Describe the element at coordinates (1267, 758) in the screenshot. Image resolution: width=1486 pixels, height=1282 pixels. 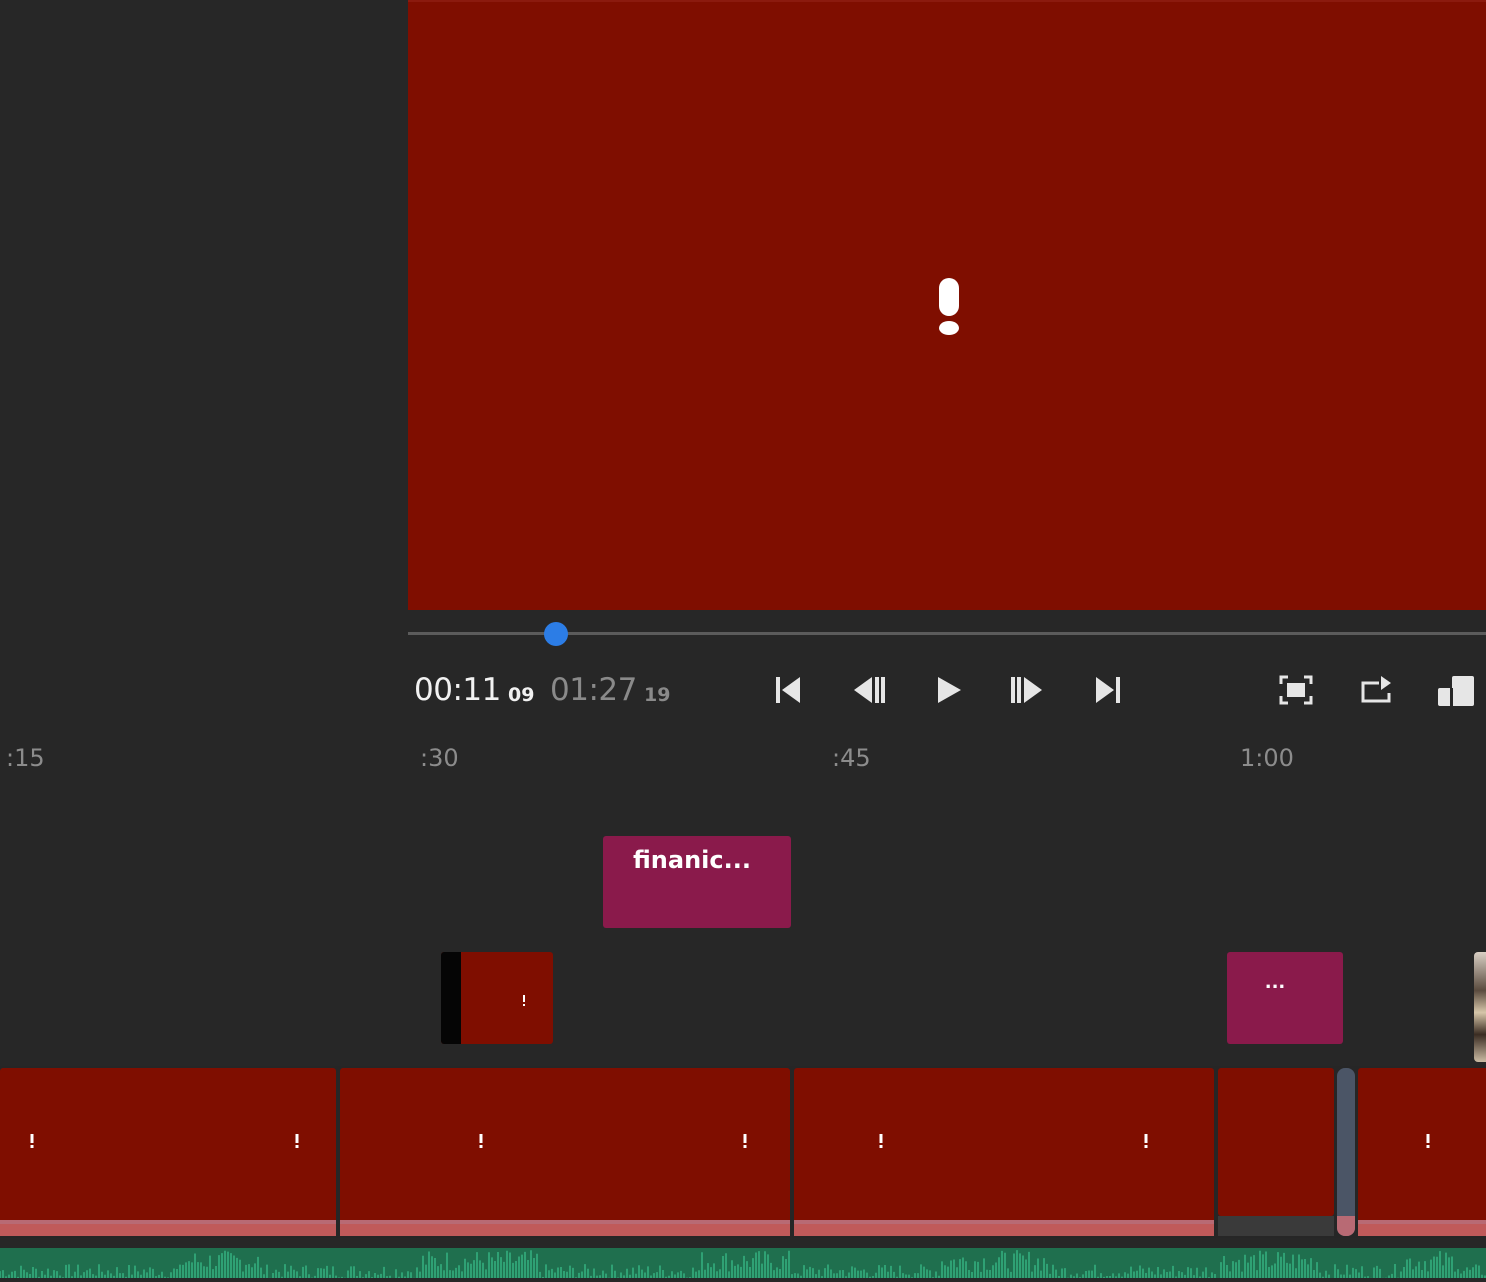
I see `ruler-label: 1:00` at that location.